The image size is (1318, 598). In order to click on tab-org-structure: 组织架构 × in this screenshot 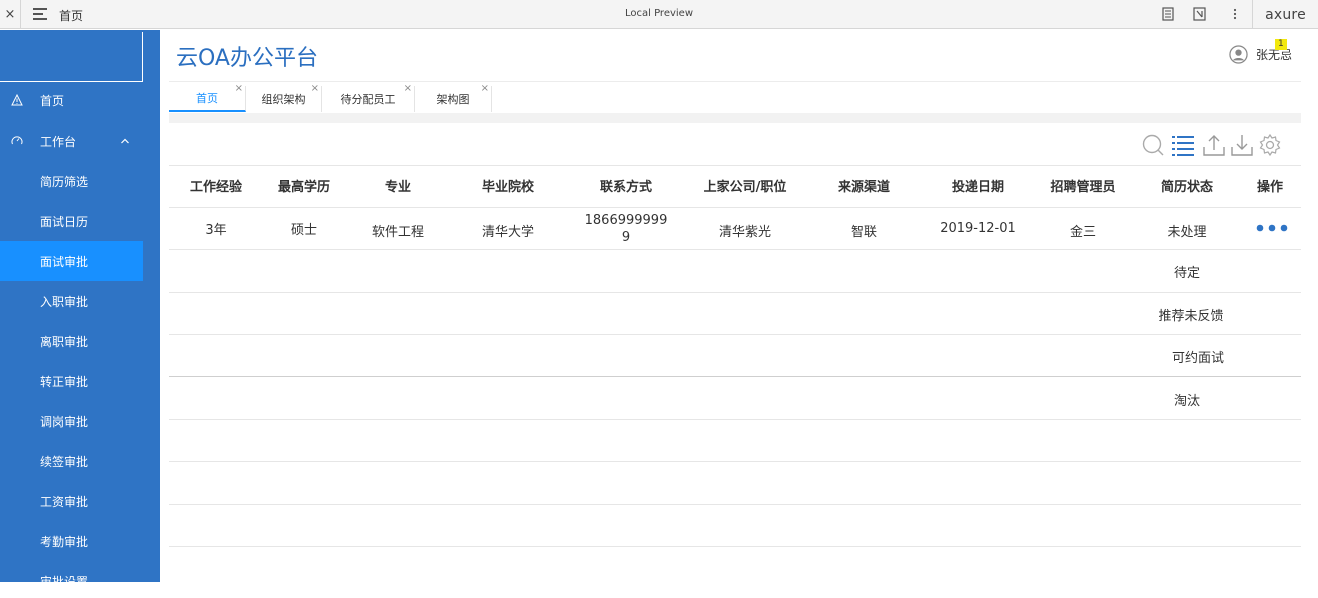, I will do `click(284, 97)`.